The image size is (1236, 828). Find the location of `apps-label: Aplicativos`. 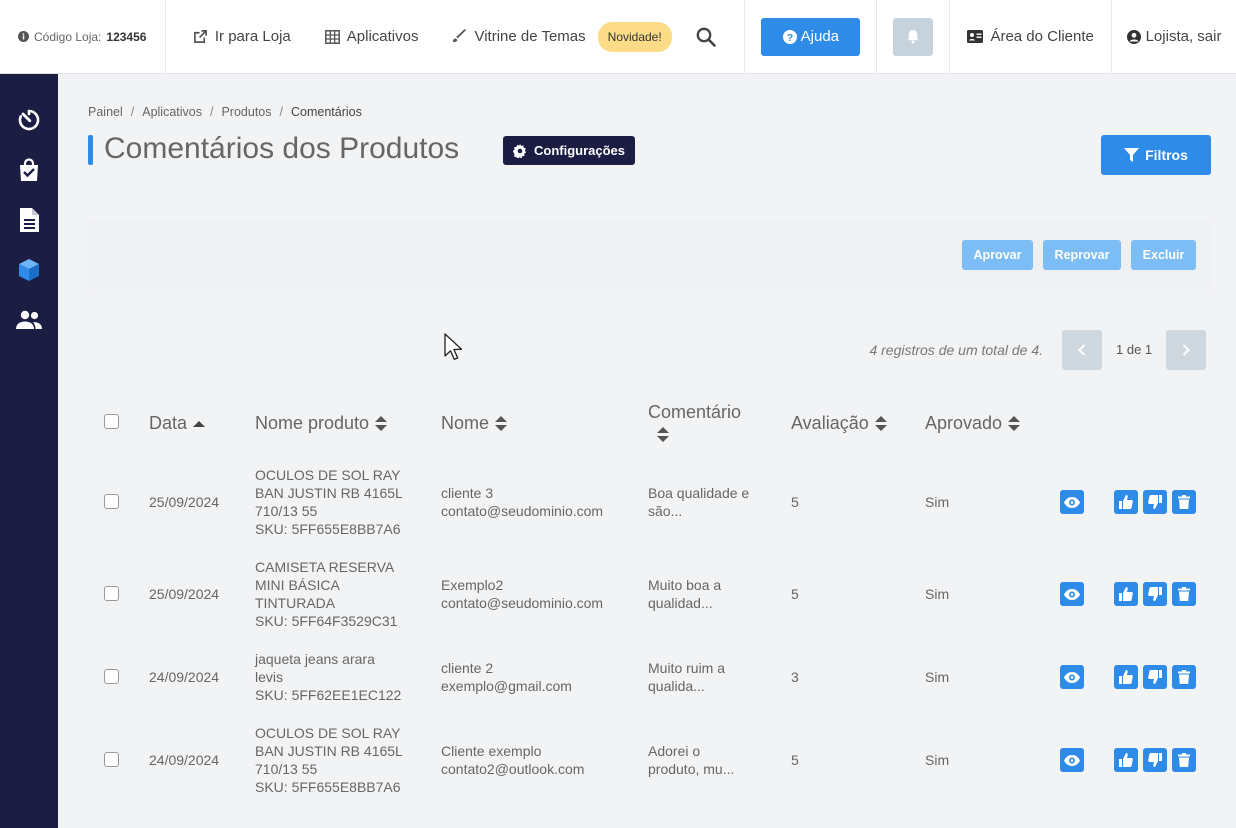

apps-label: Aplicativos is located at coordinates (382, 36).